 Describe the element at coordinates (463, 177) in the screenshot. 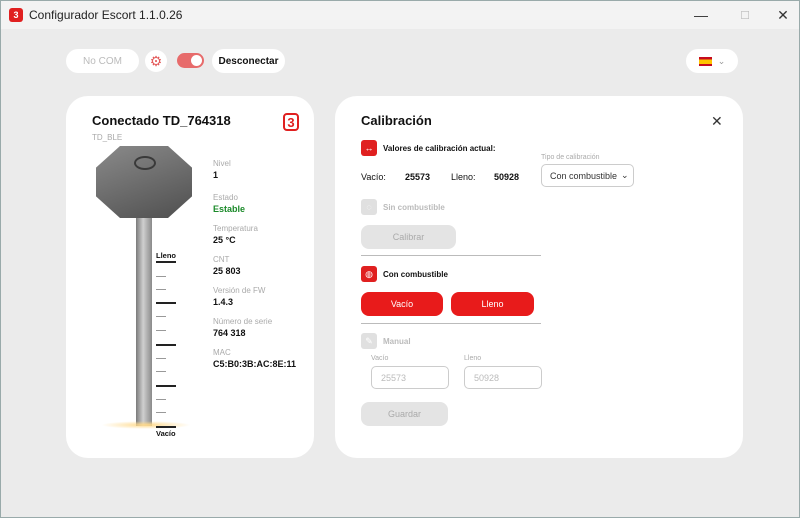

I see `full-label: Lleno:` at that location.